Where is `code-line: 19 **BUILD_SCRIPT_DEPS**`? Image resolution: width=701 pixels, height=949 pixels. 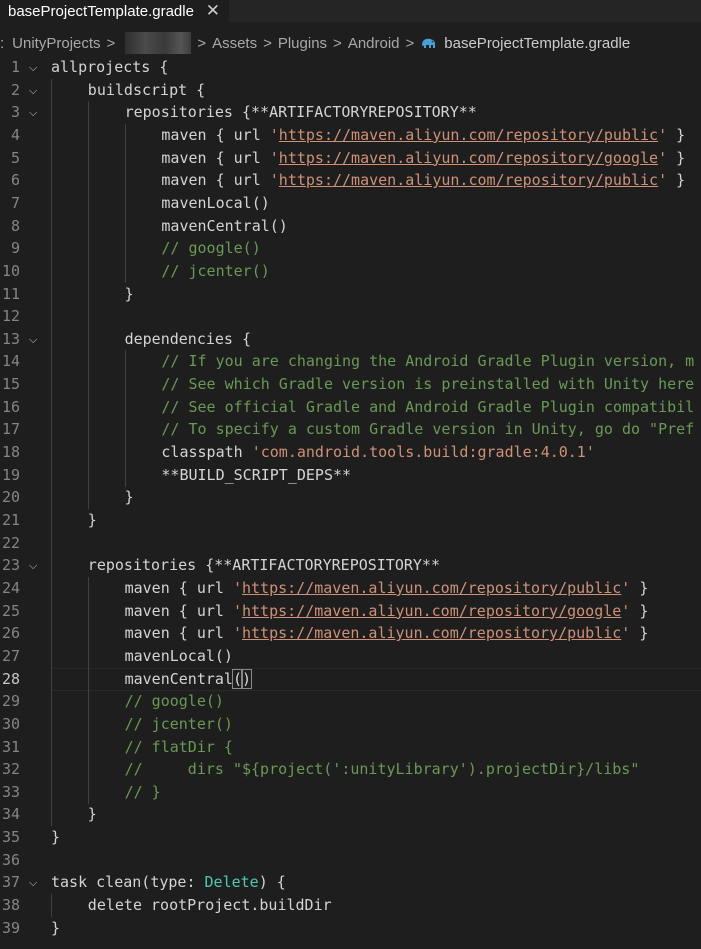 code-line: 19 **BUILD_SCRIPT_DEPS** is located at coordinates (350, 475).